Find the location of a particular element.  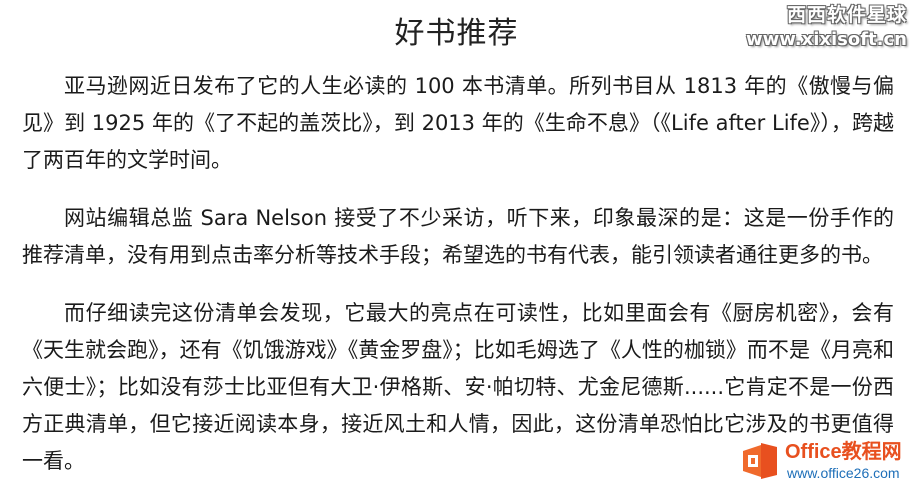

watermark-site-url: www.xixisoft.cn is located at coordinates (826, 39).